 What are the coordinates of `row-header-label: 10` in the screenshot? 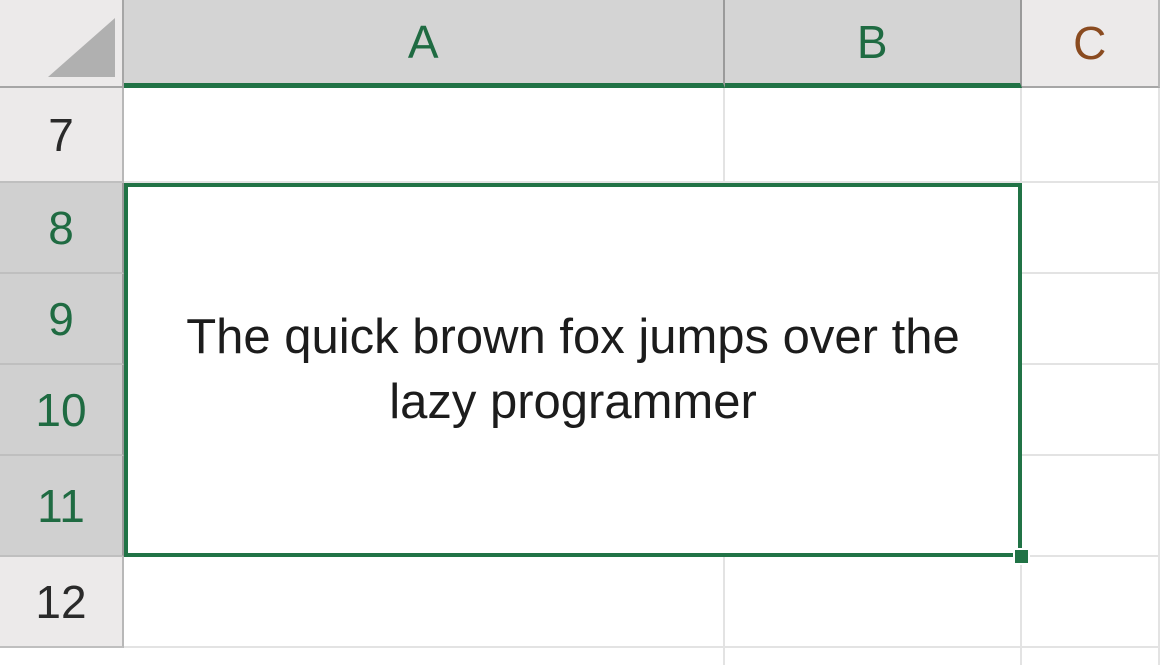 It's located at (61, 409).